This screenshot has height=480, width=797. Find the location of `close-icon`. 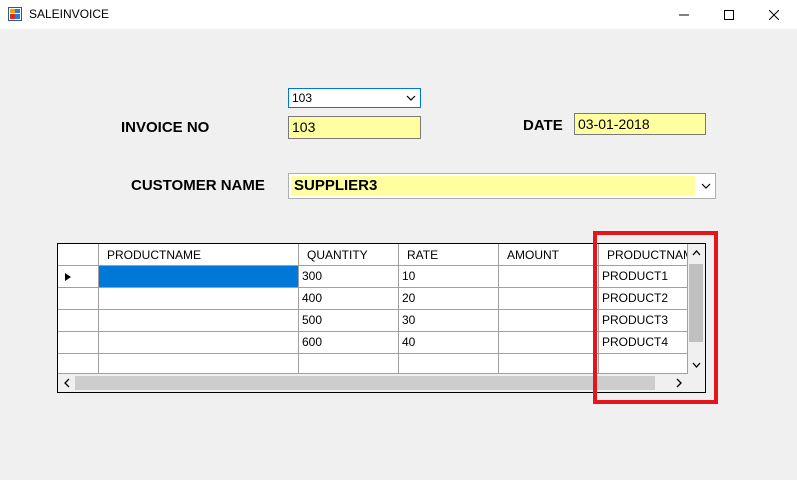

close-icon is located at coordinates (774, 14).